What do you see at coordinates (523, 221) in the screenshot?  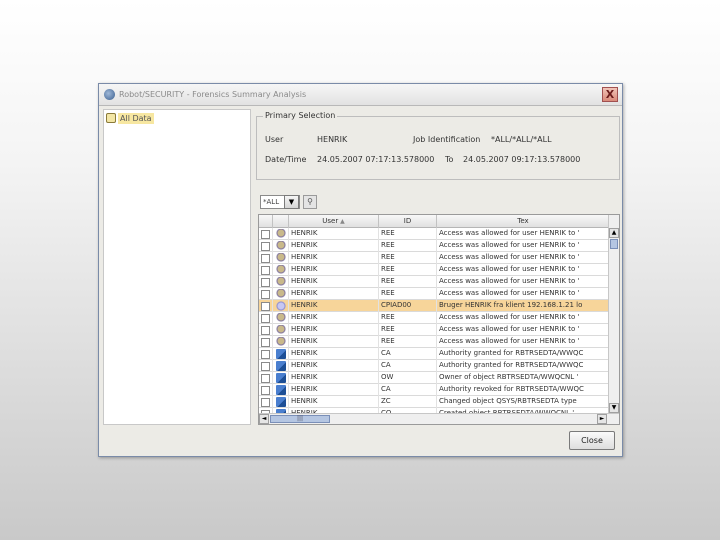 I see `column-header-text: Tex` at bounding box center [523, 221].